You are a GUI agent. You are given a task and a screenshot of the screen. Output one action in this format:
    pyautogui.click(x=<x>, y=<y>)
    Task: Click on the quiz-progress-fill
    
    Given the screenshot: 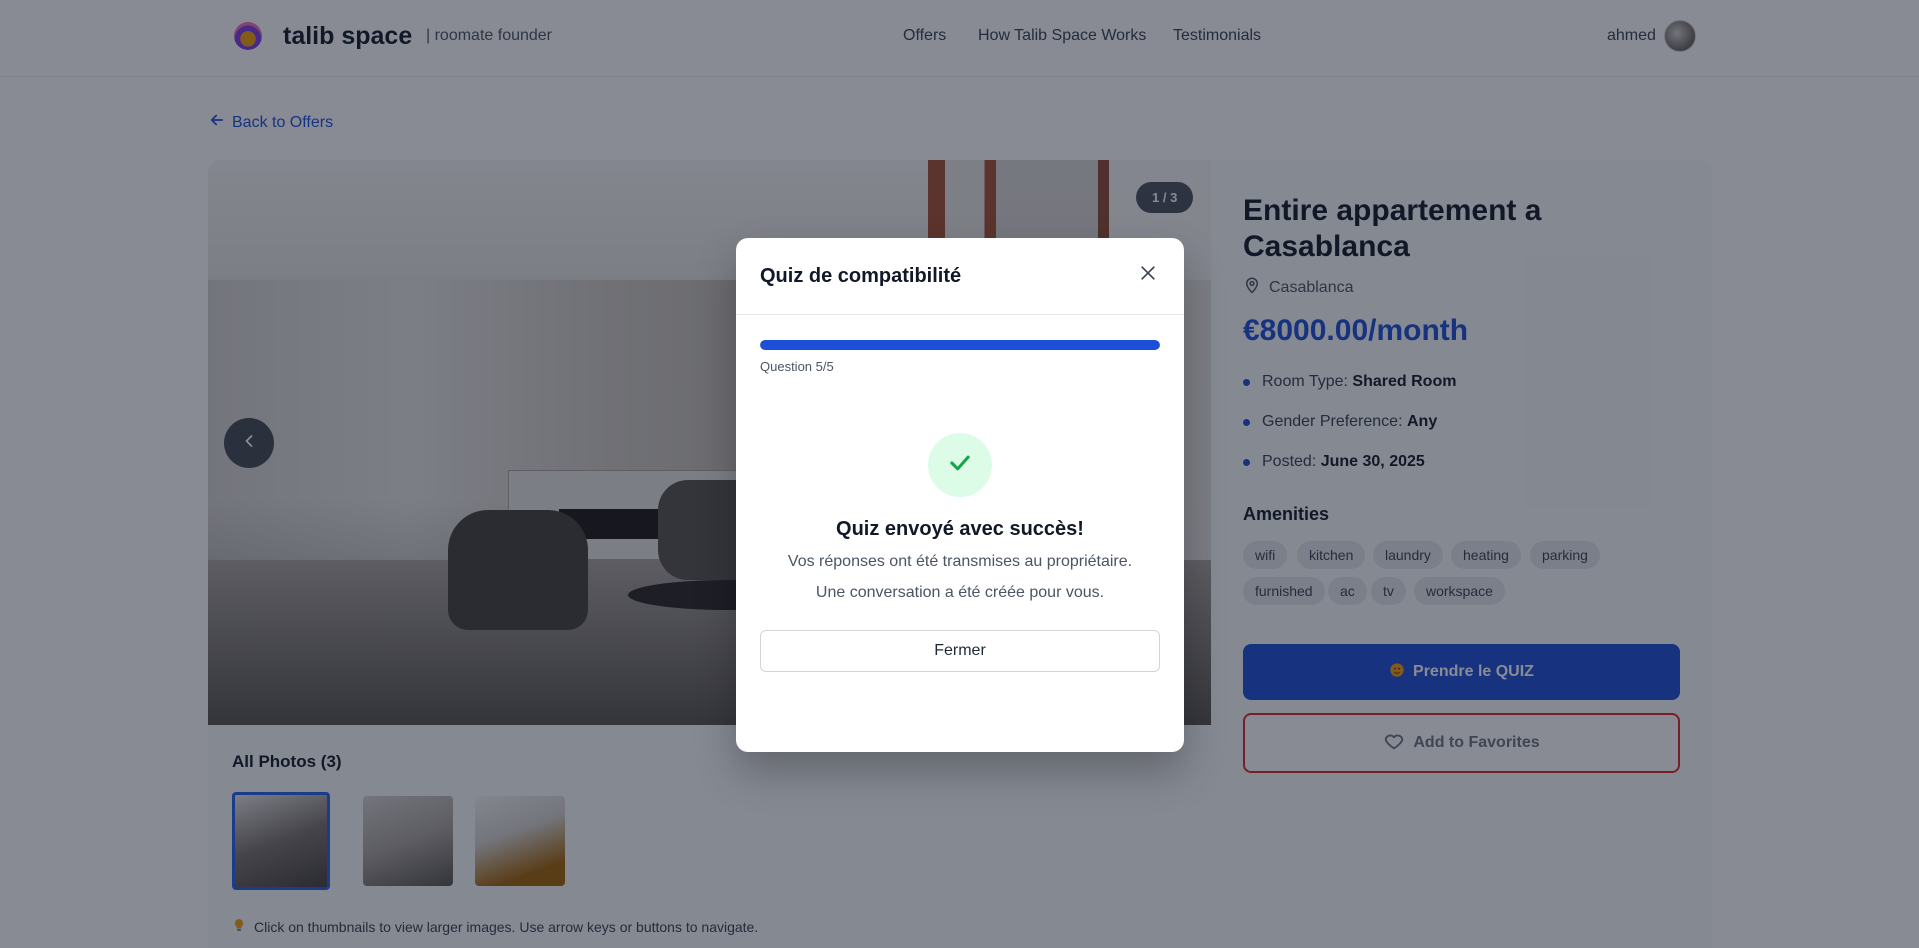 What is the action you would take?
    pyautogui.click(x=960, y=345)
    